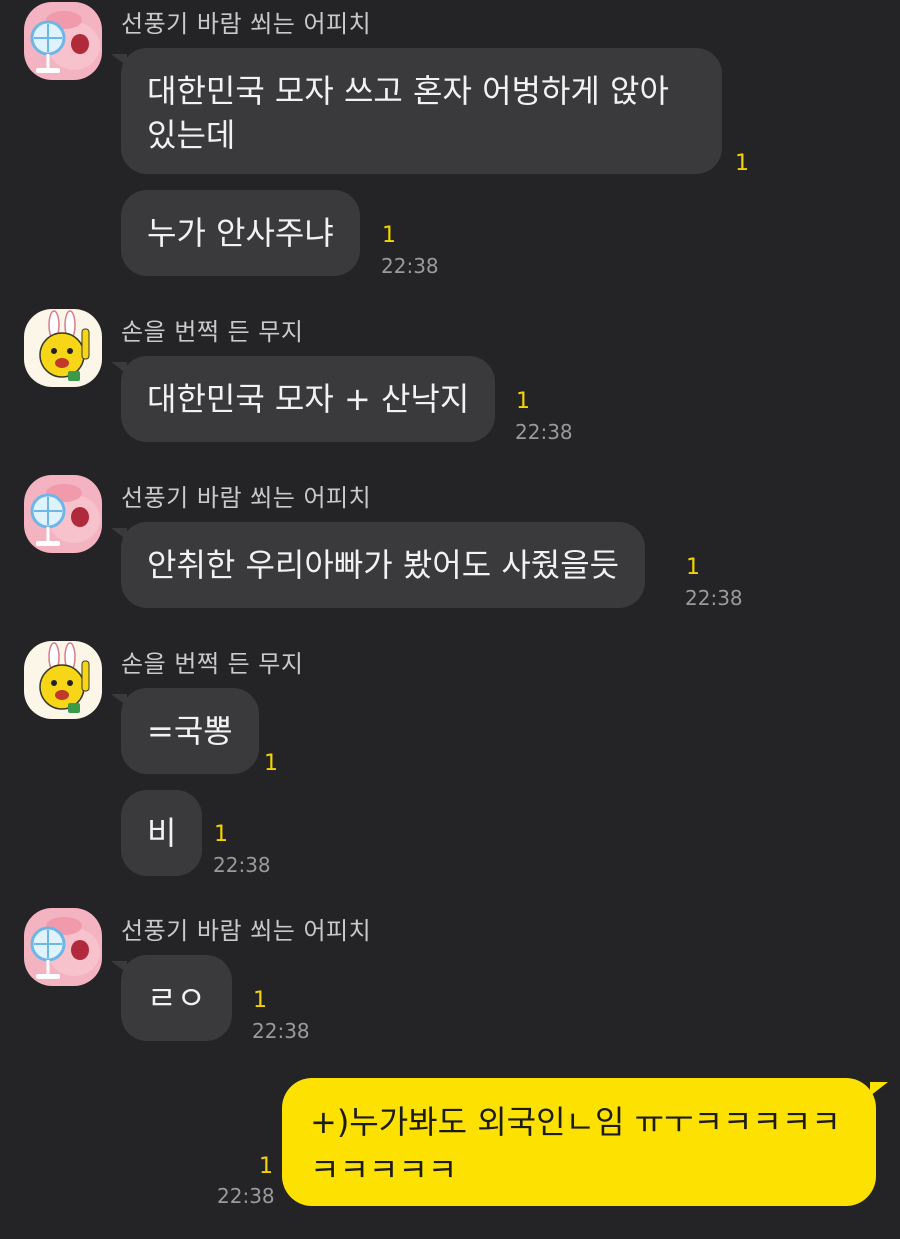  I want to click on message-bubble: 안취한 우리아빠가 봤어도 사줬을듯, so click(378, 565).